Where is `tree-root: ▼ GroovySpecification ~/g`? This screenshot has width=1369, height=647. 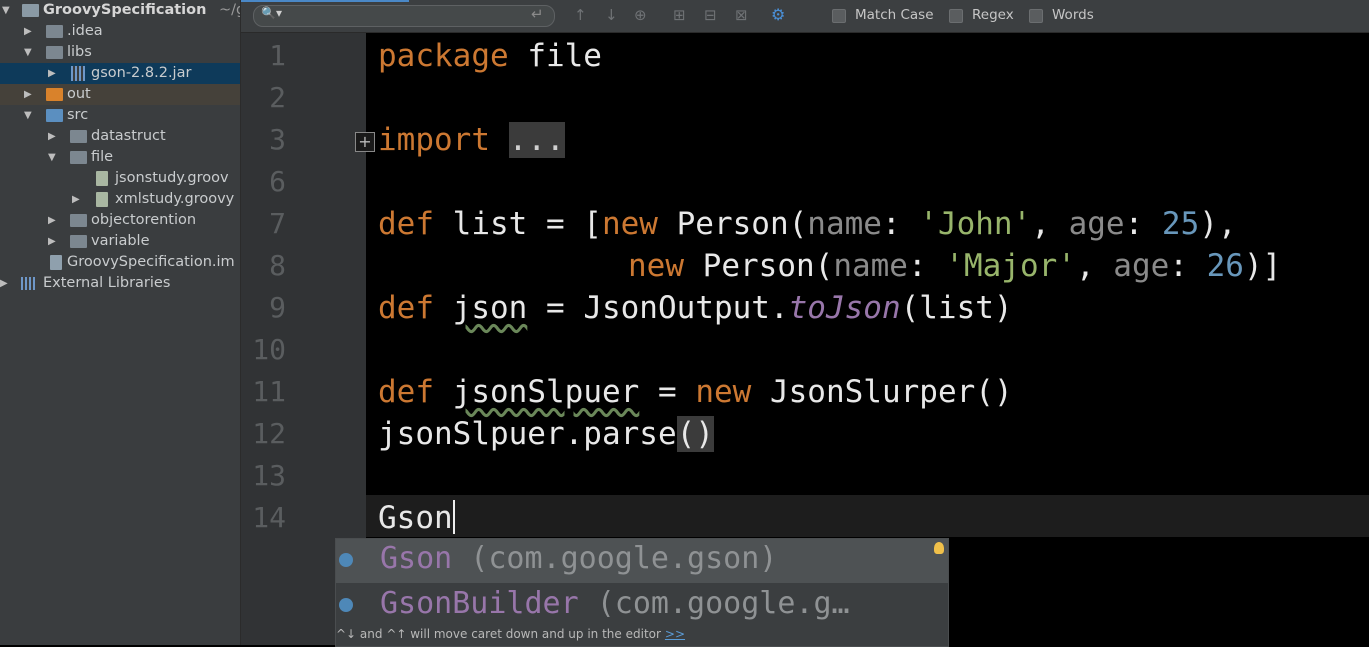 tree-root: ▼ GroovySpecification ~/g is located at coordinates (120, 10).